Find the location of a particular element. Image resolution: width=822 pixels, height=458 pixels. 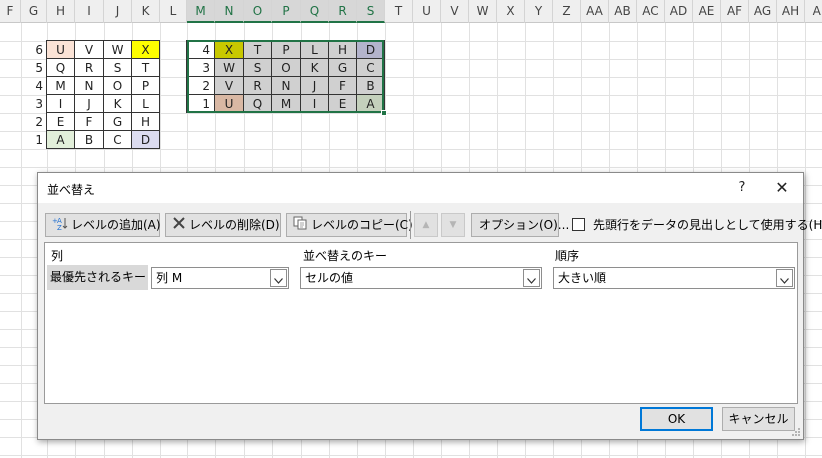

table-cell: M is located at coordinates (286, 103).